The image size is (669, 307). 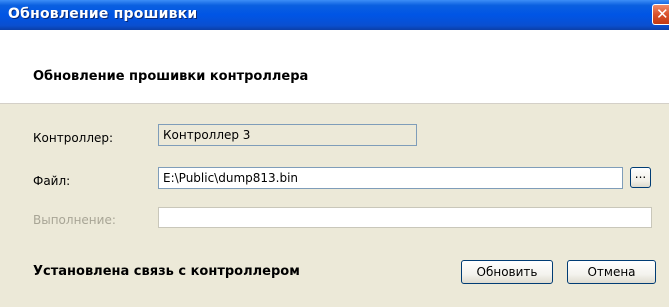 I want to click on dialog-heading: Обновление прошивки контроллера, so click(x=171, y=76).